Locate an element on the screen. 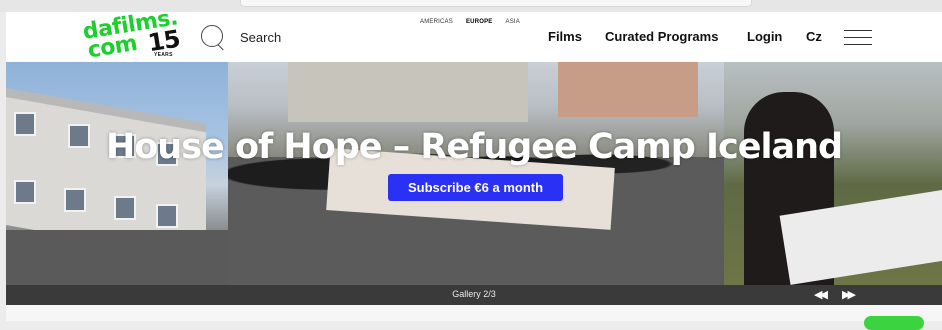 Image resolution: width=942 pixels, height=330 pixels. gallery-counter: Gallery 2/3 is located at coordinates (474, 294).